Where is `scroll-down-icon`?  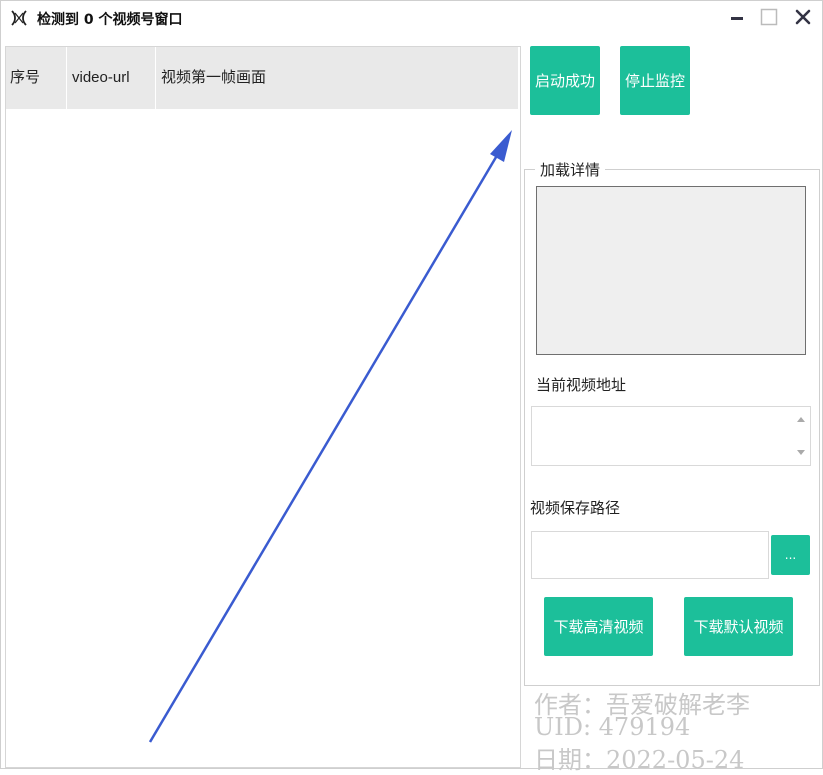 scroll-down-icon is located at coordinates (801, 453).